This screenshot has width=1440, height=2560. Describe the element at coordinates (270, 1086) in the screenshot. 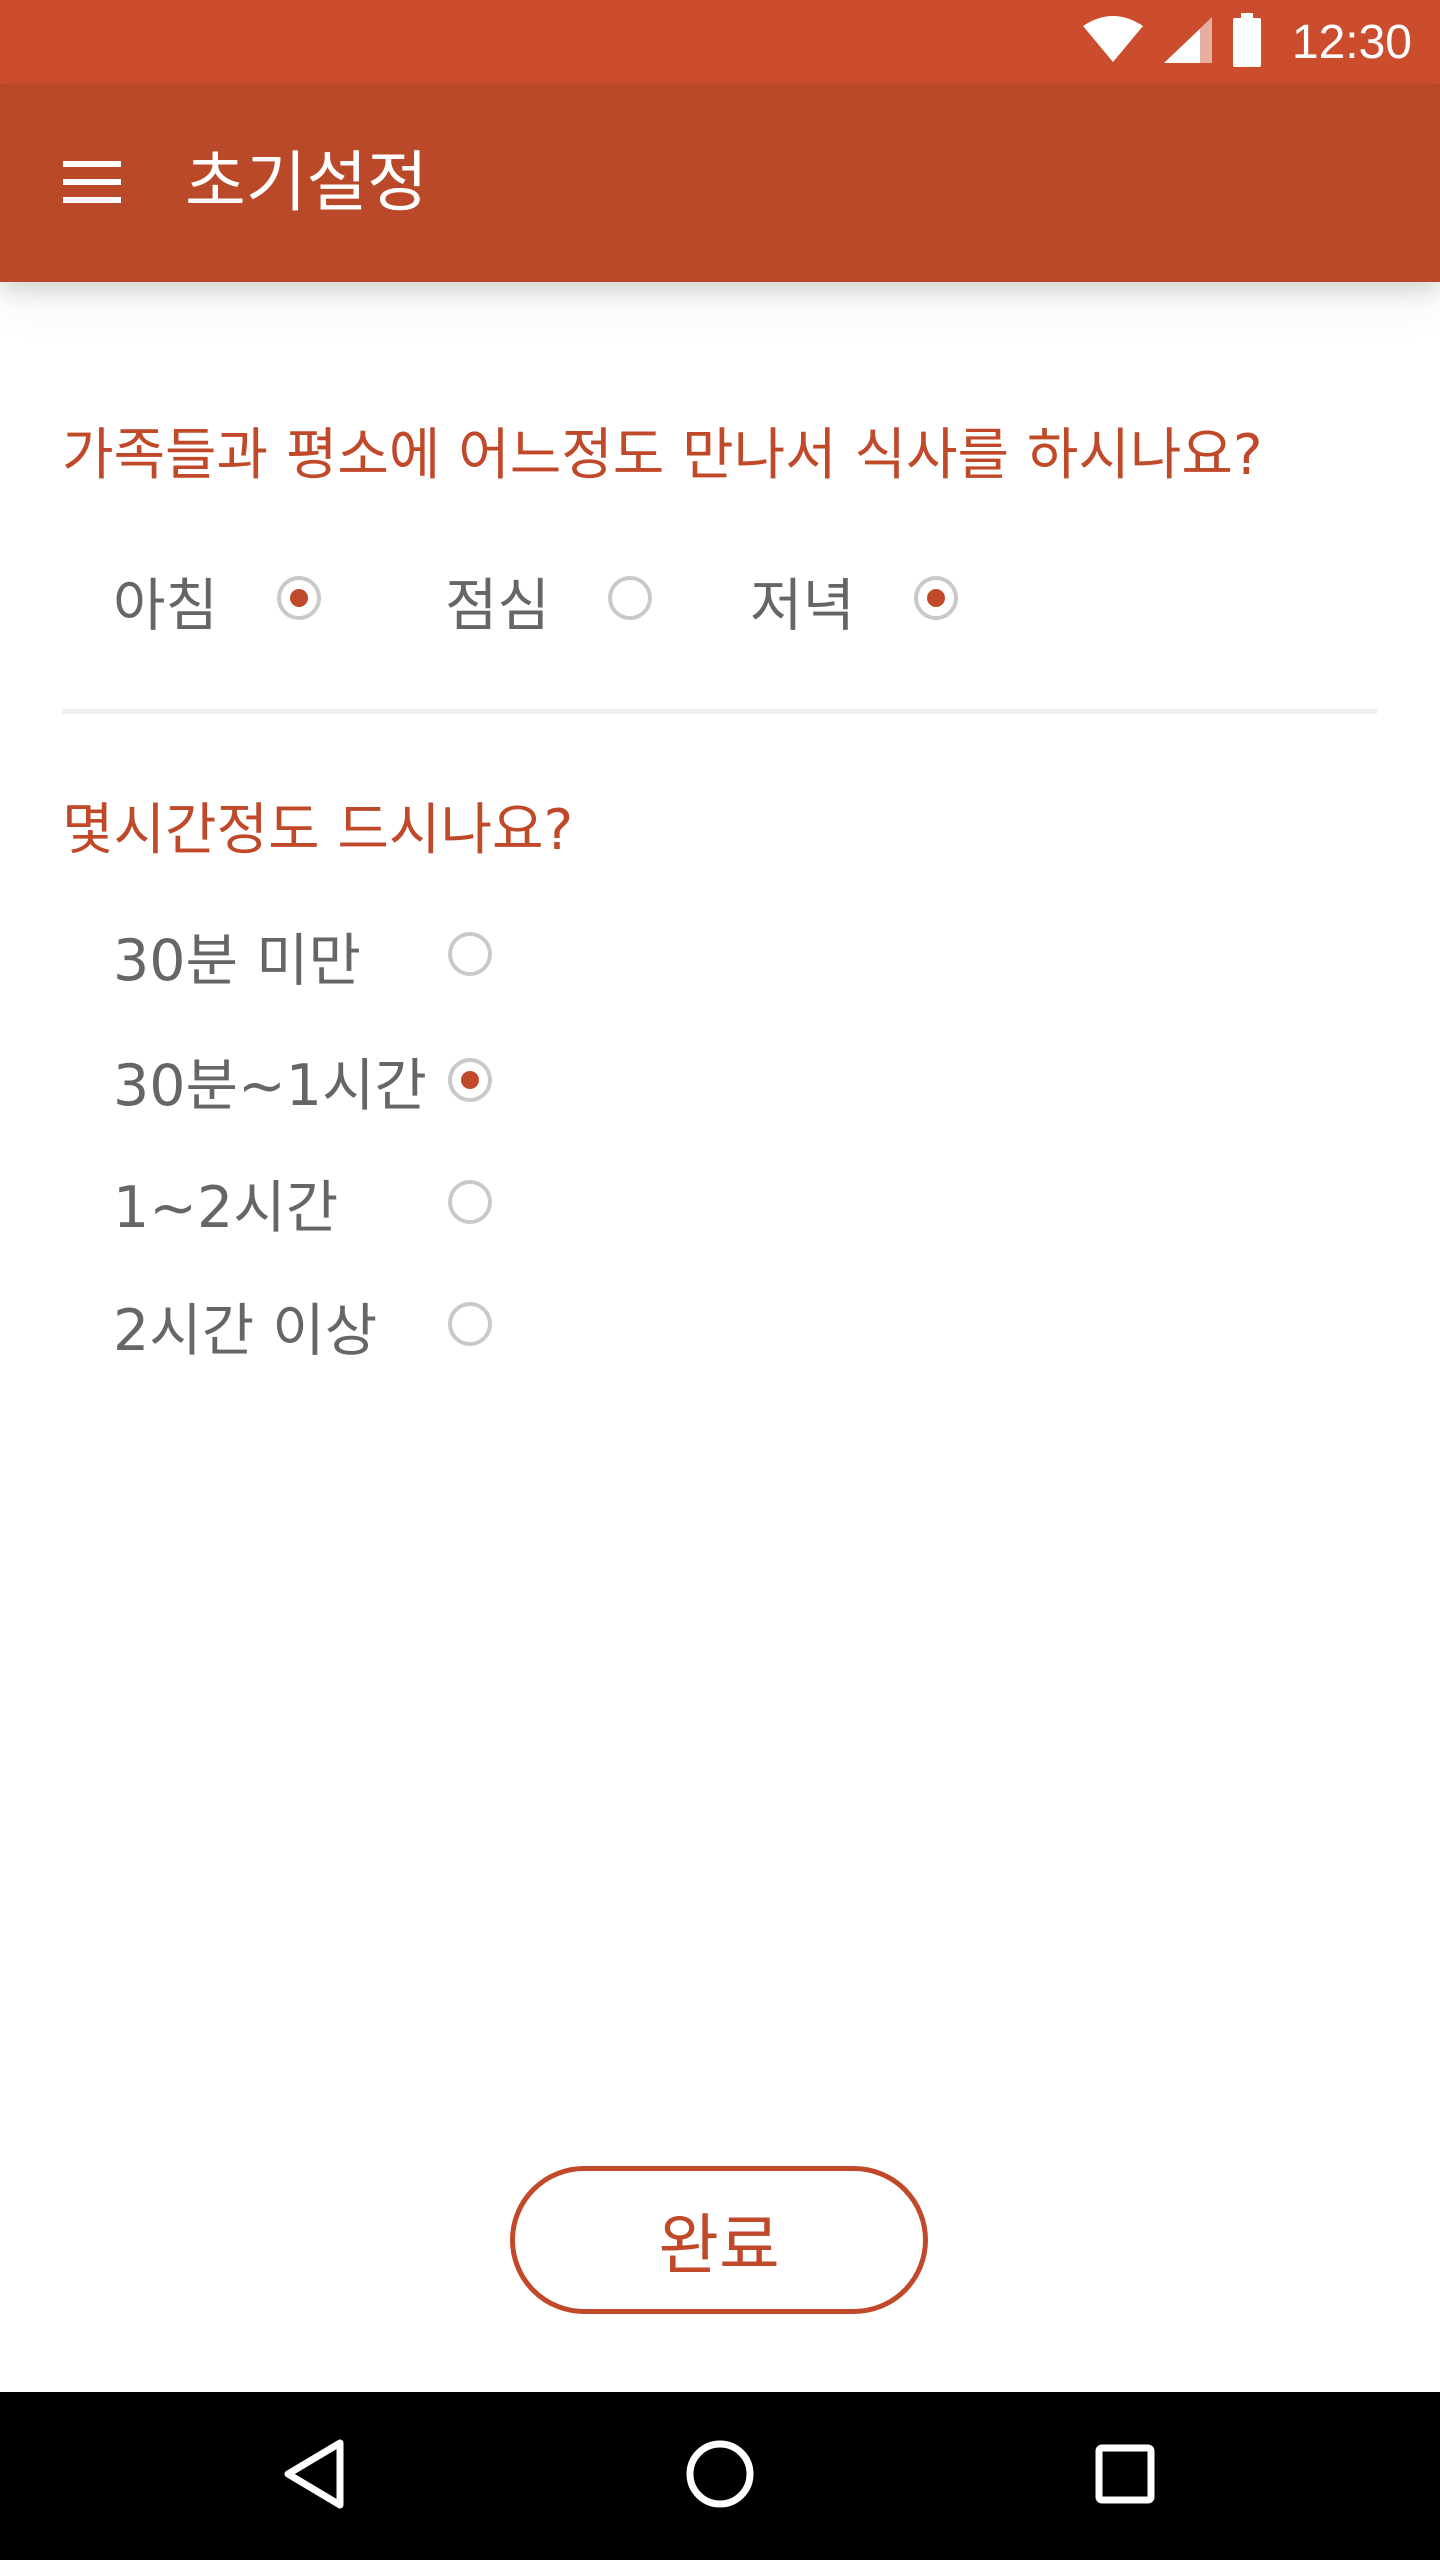

I see `option-label: 30분~1시간` at that location.